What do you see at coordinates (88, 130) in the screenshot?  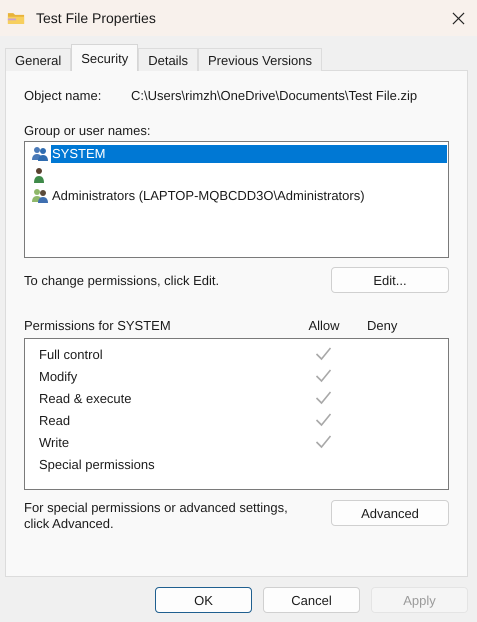 I see `group-label: Group or user names:` at bounding box center [88, 130].